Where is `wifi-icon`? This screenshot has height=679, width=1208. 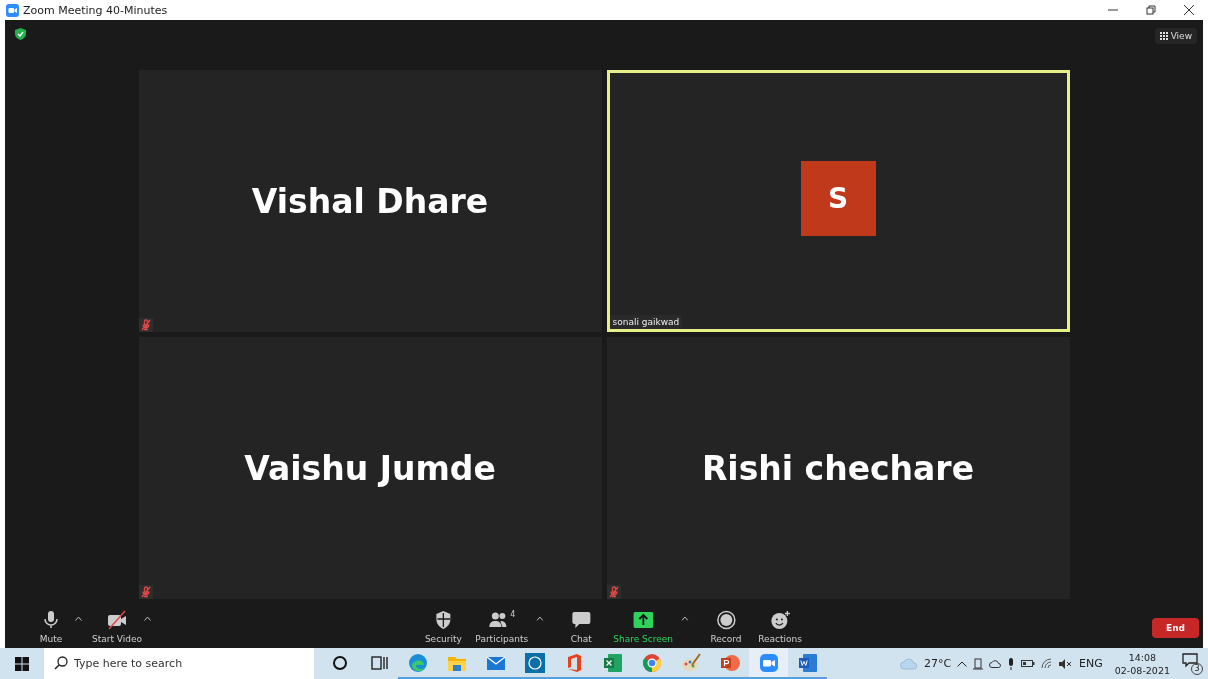
wifi-icon is located at coordinates (1047, 663).